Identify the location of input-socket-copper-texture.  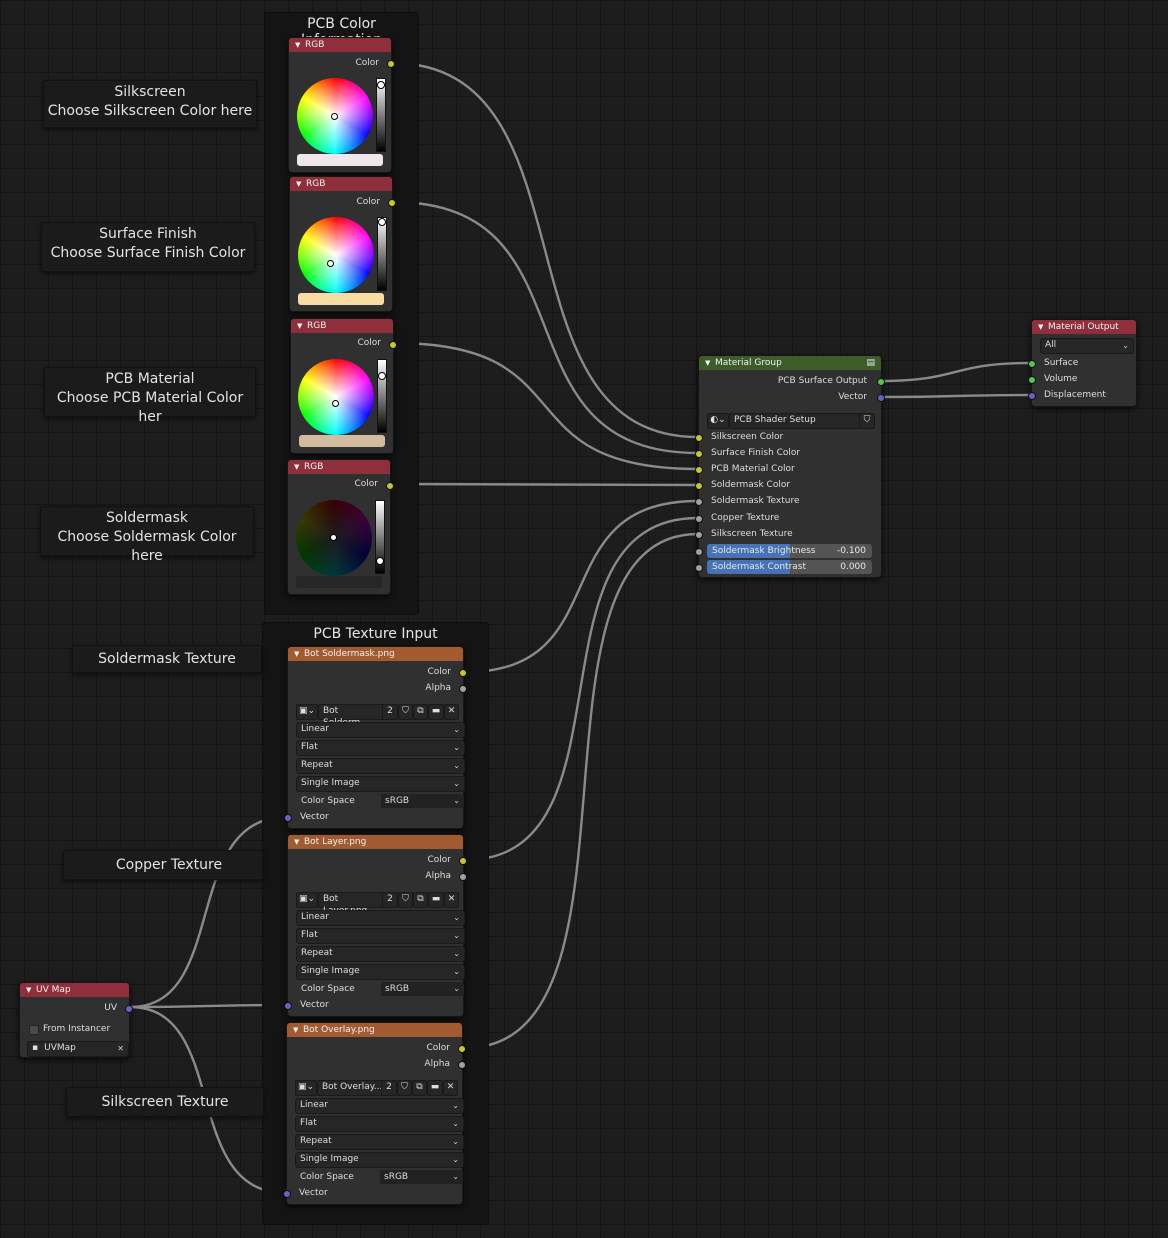
(699, 519).